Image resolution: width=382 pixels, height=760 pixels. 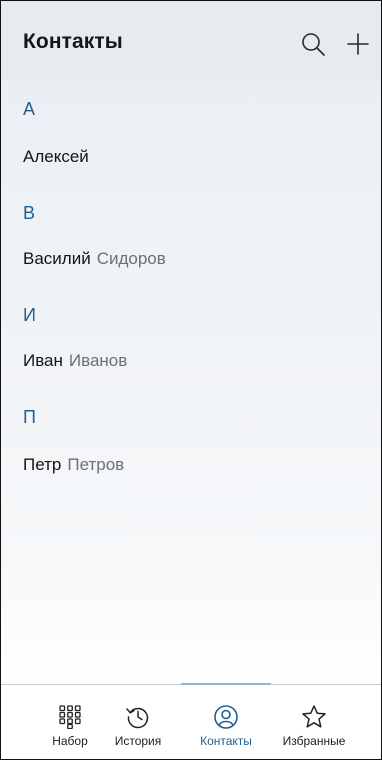 I want to click on contact-row: Алексей, so click(x=191, y=157).